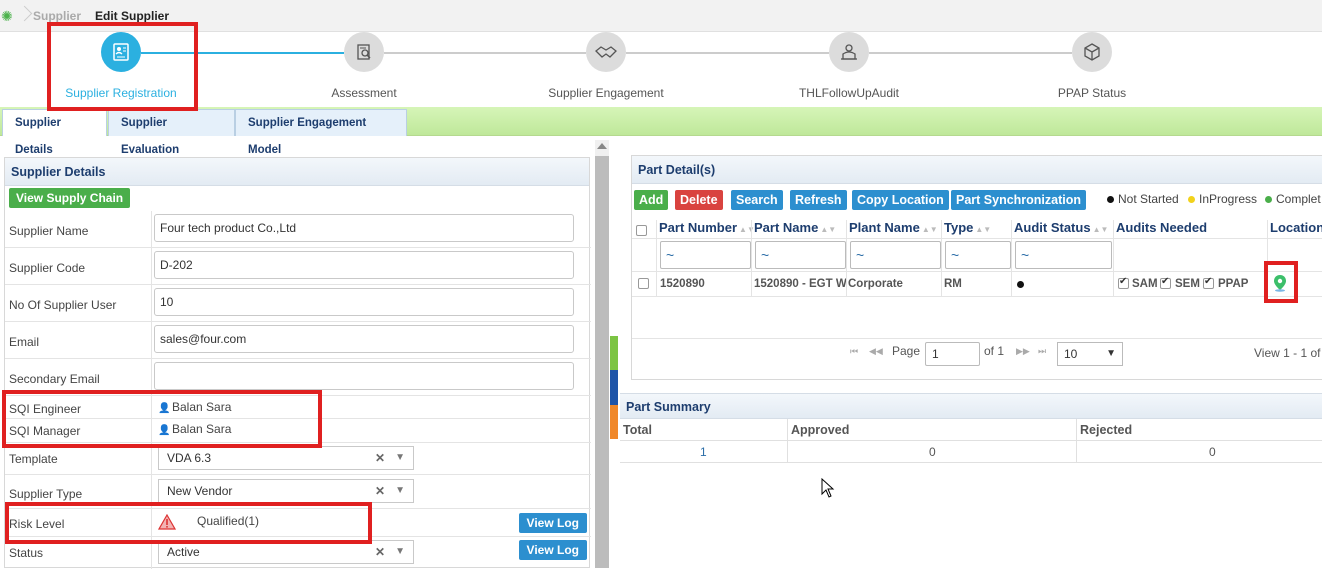 This screenshot has width=1322, height=569. I want to click on page-label: Page, so click(906, 351).